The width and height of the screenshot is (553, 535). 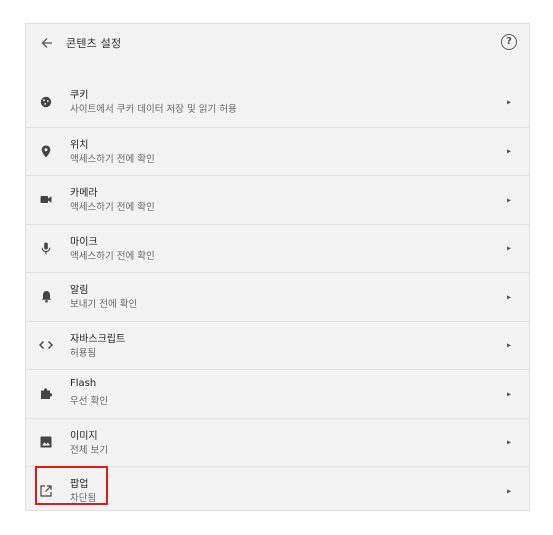 What do you see at coordinates (89, 401) in the screenshot?
I see `setting-status: 우선 확인` at bounding box center [89, 401].